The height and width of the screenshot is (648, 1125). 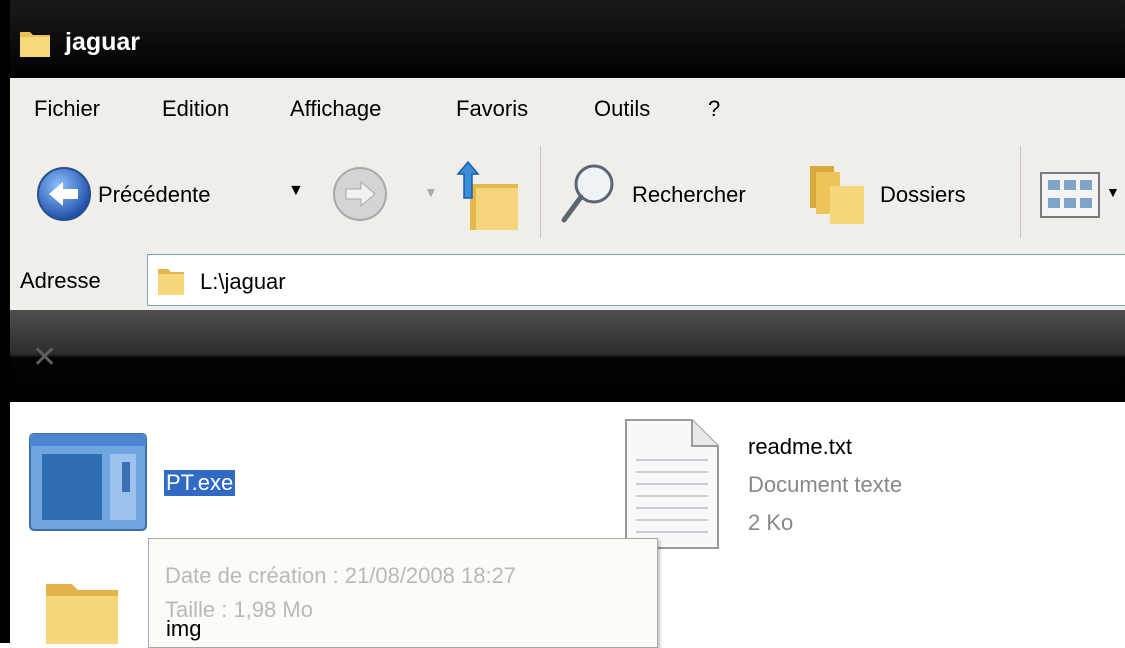 I want to click on address-value: L:\jaguar, so click(x=243, y=281).